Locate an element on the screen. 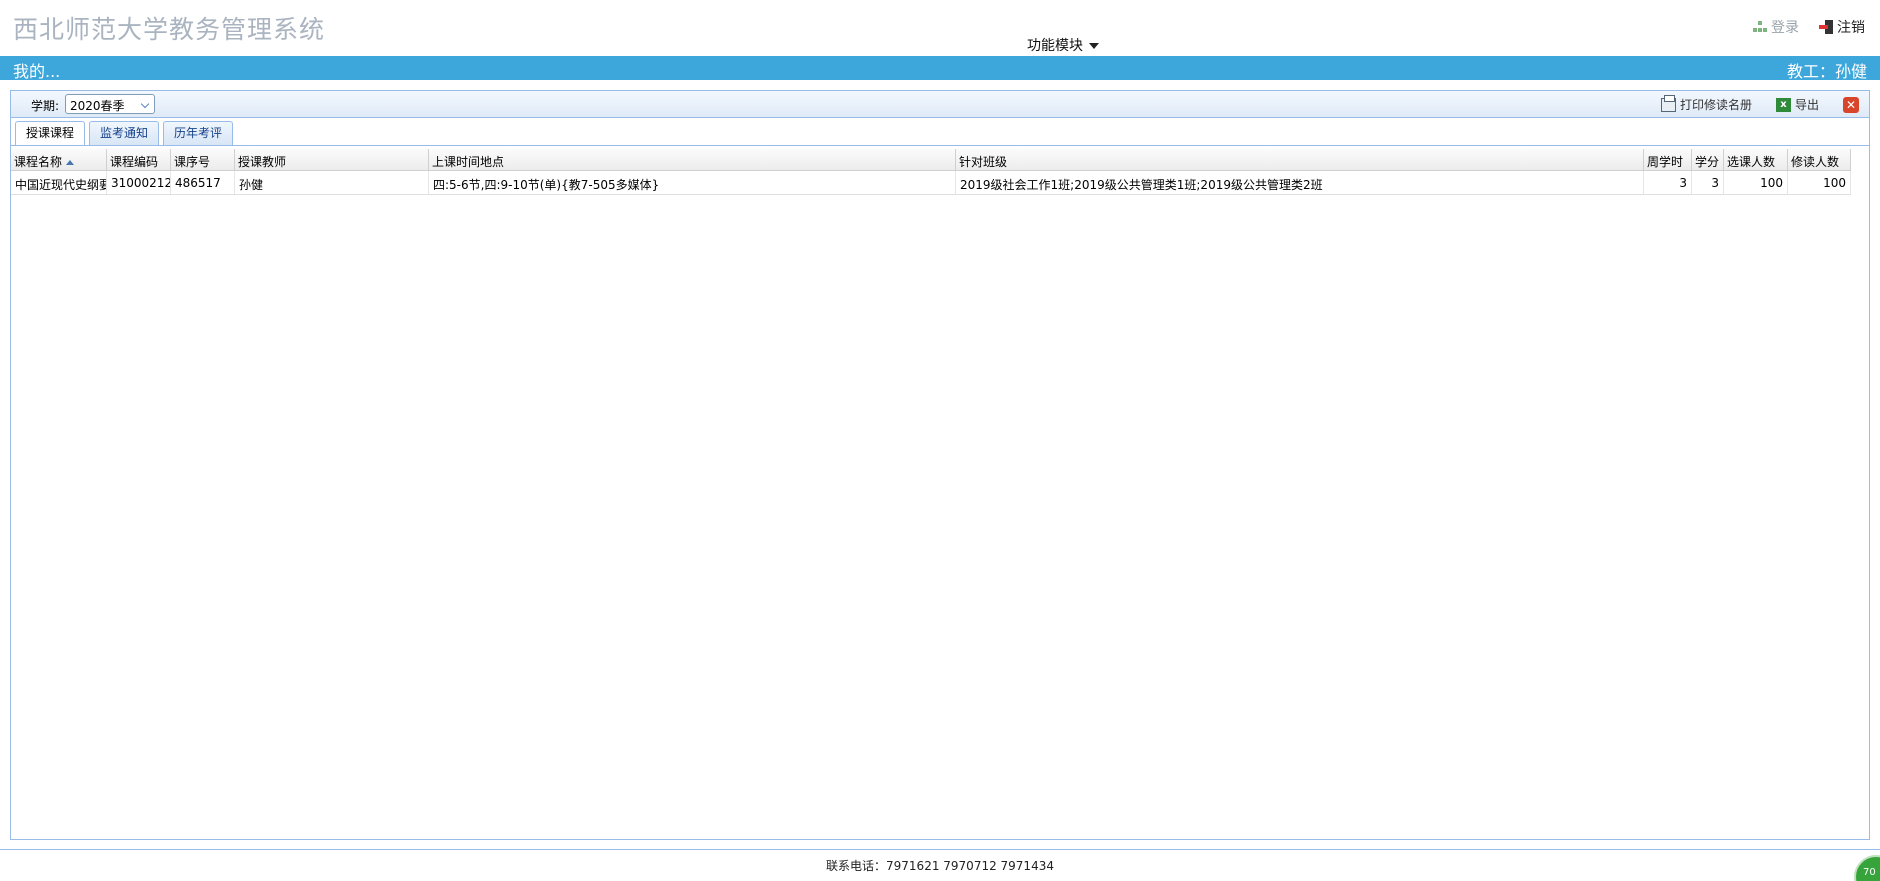 Image resolution: width=1880 pixels, height=881 pixels. export-label: 导出 is located at coordinates (1806, 105).